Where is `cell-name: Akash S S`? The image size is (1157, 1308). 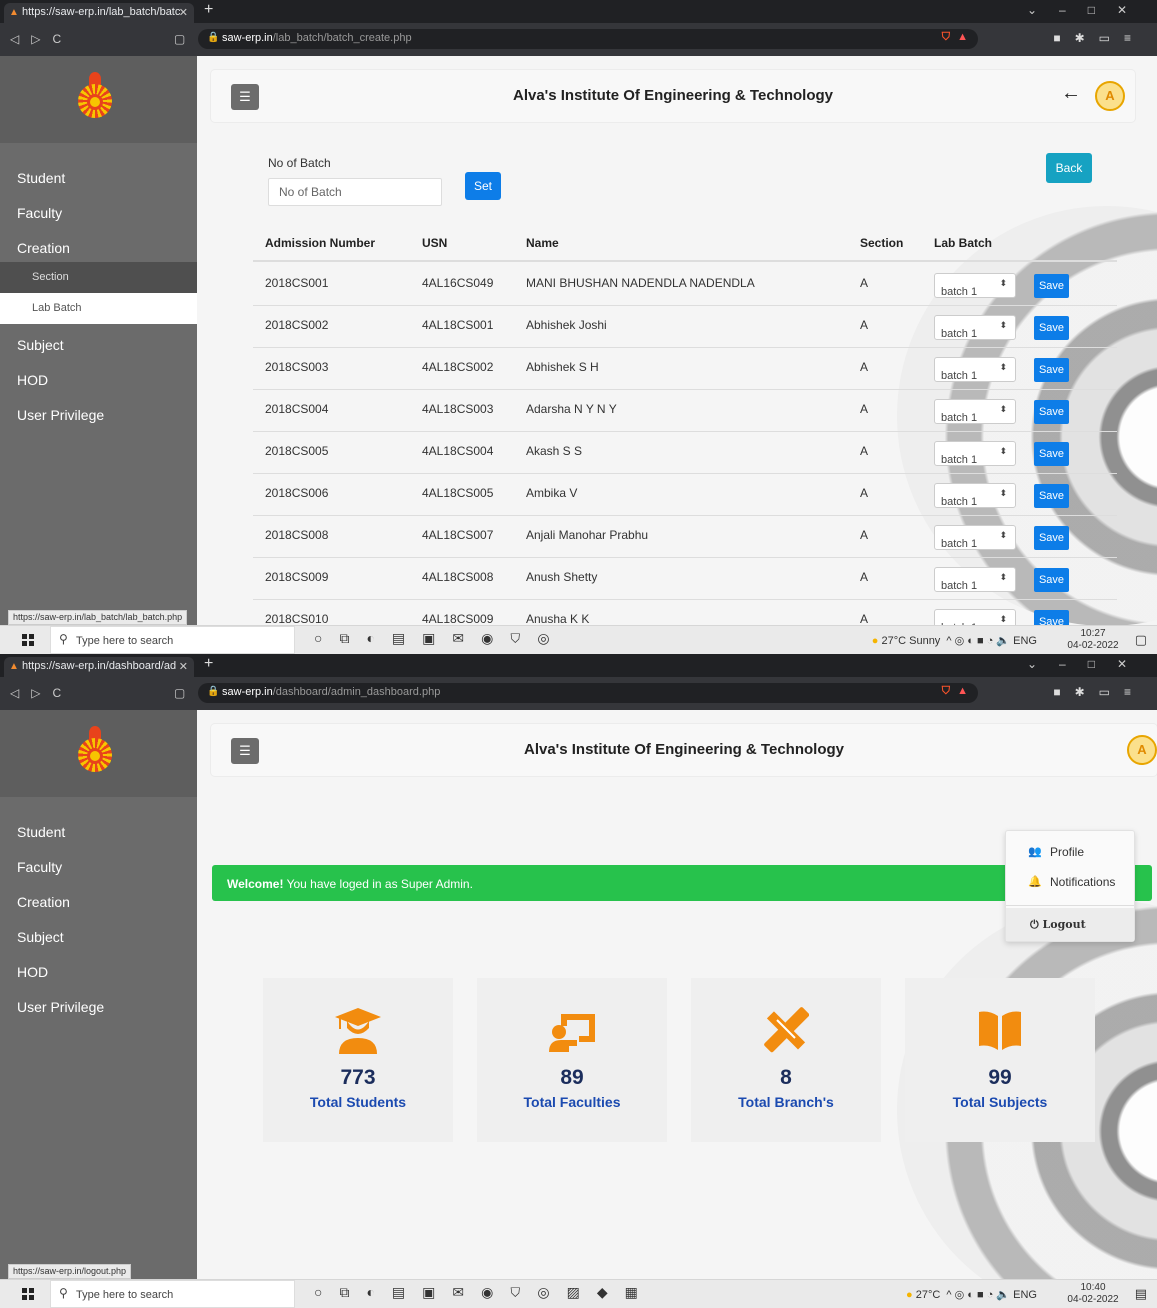 cell-name: Akash S S is located at coordinates (554, 451).